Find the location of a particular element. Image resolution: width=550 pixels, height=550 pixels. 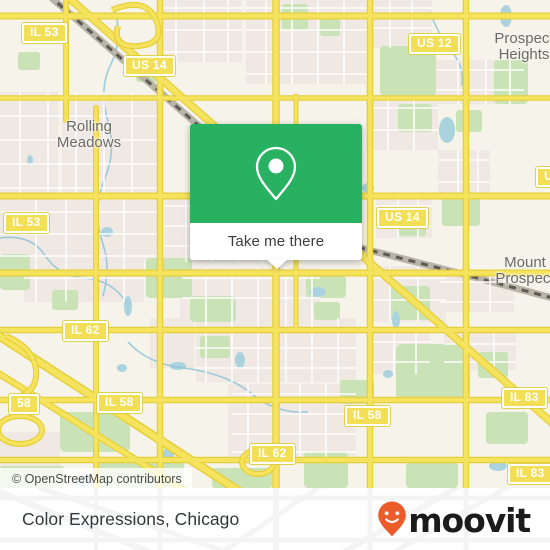

route-shield: US 11 is located at coordinates (543, 177).